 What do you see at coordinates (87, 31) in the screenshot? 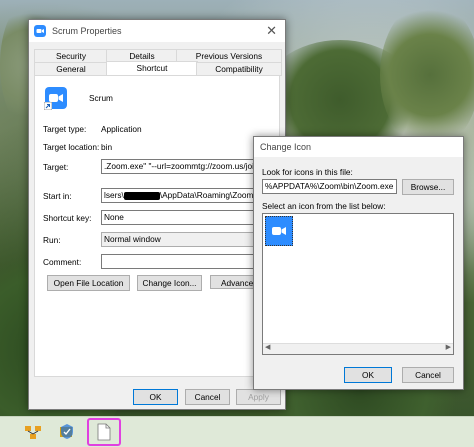
I see `properties-title: Scrum Properties` at bounding box center [87, 31].